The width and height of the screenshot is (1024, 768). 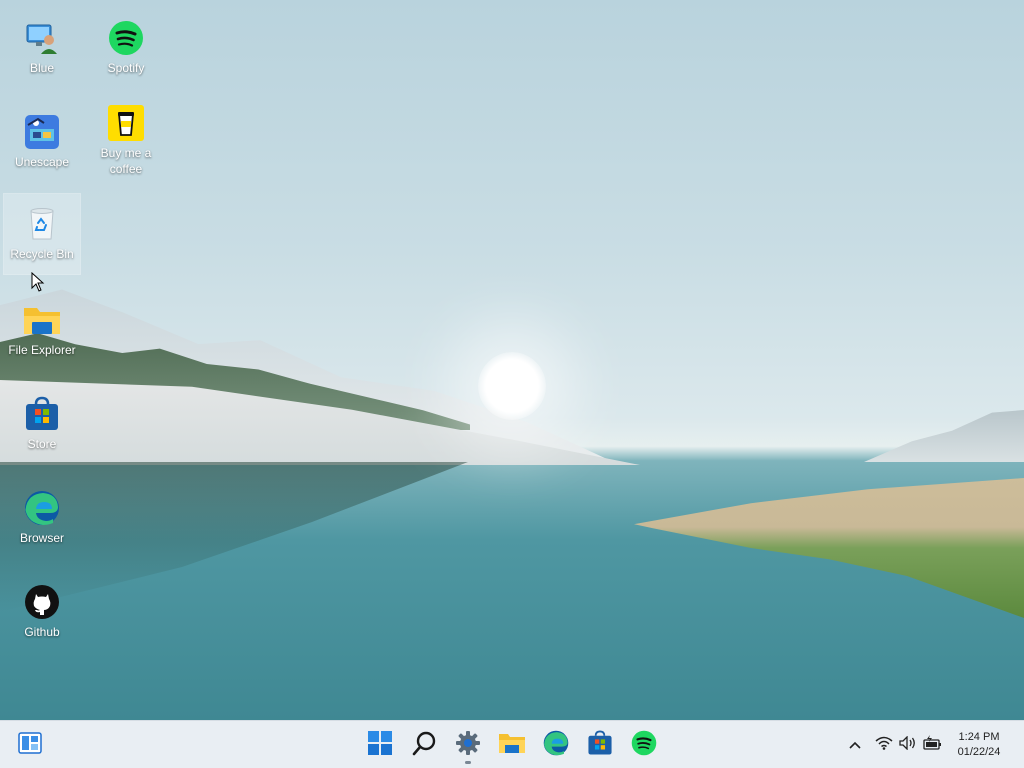 I want to click on desktop-icon-unescape: Unescape, so click(x=42, y=141).